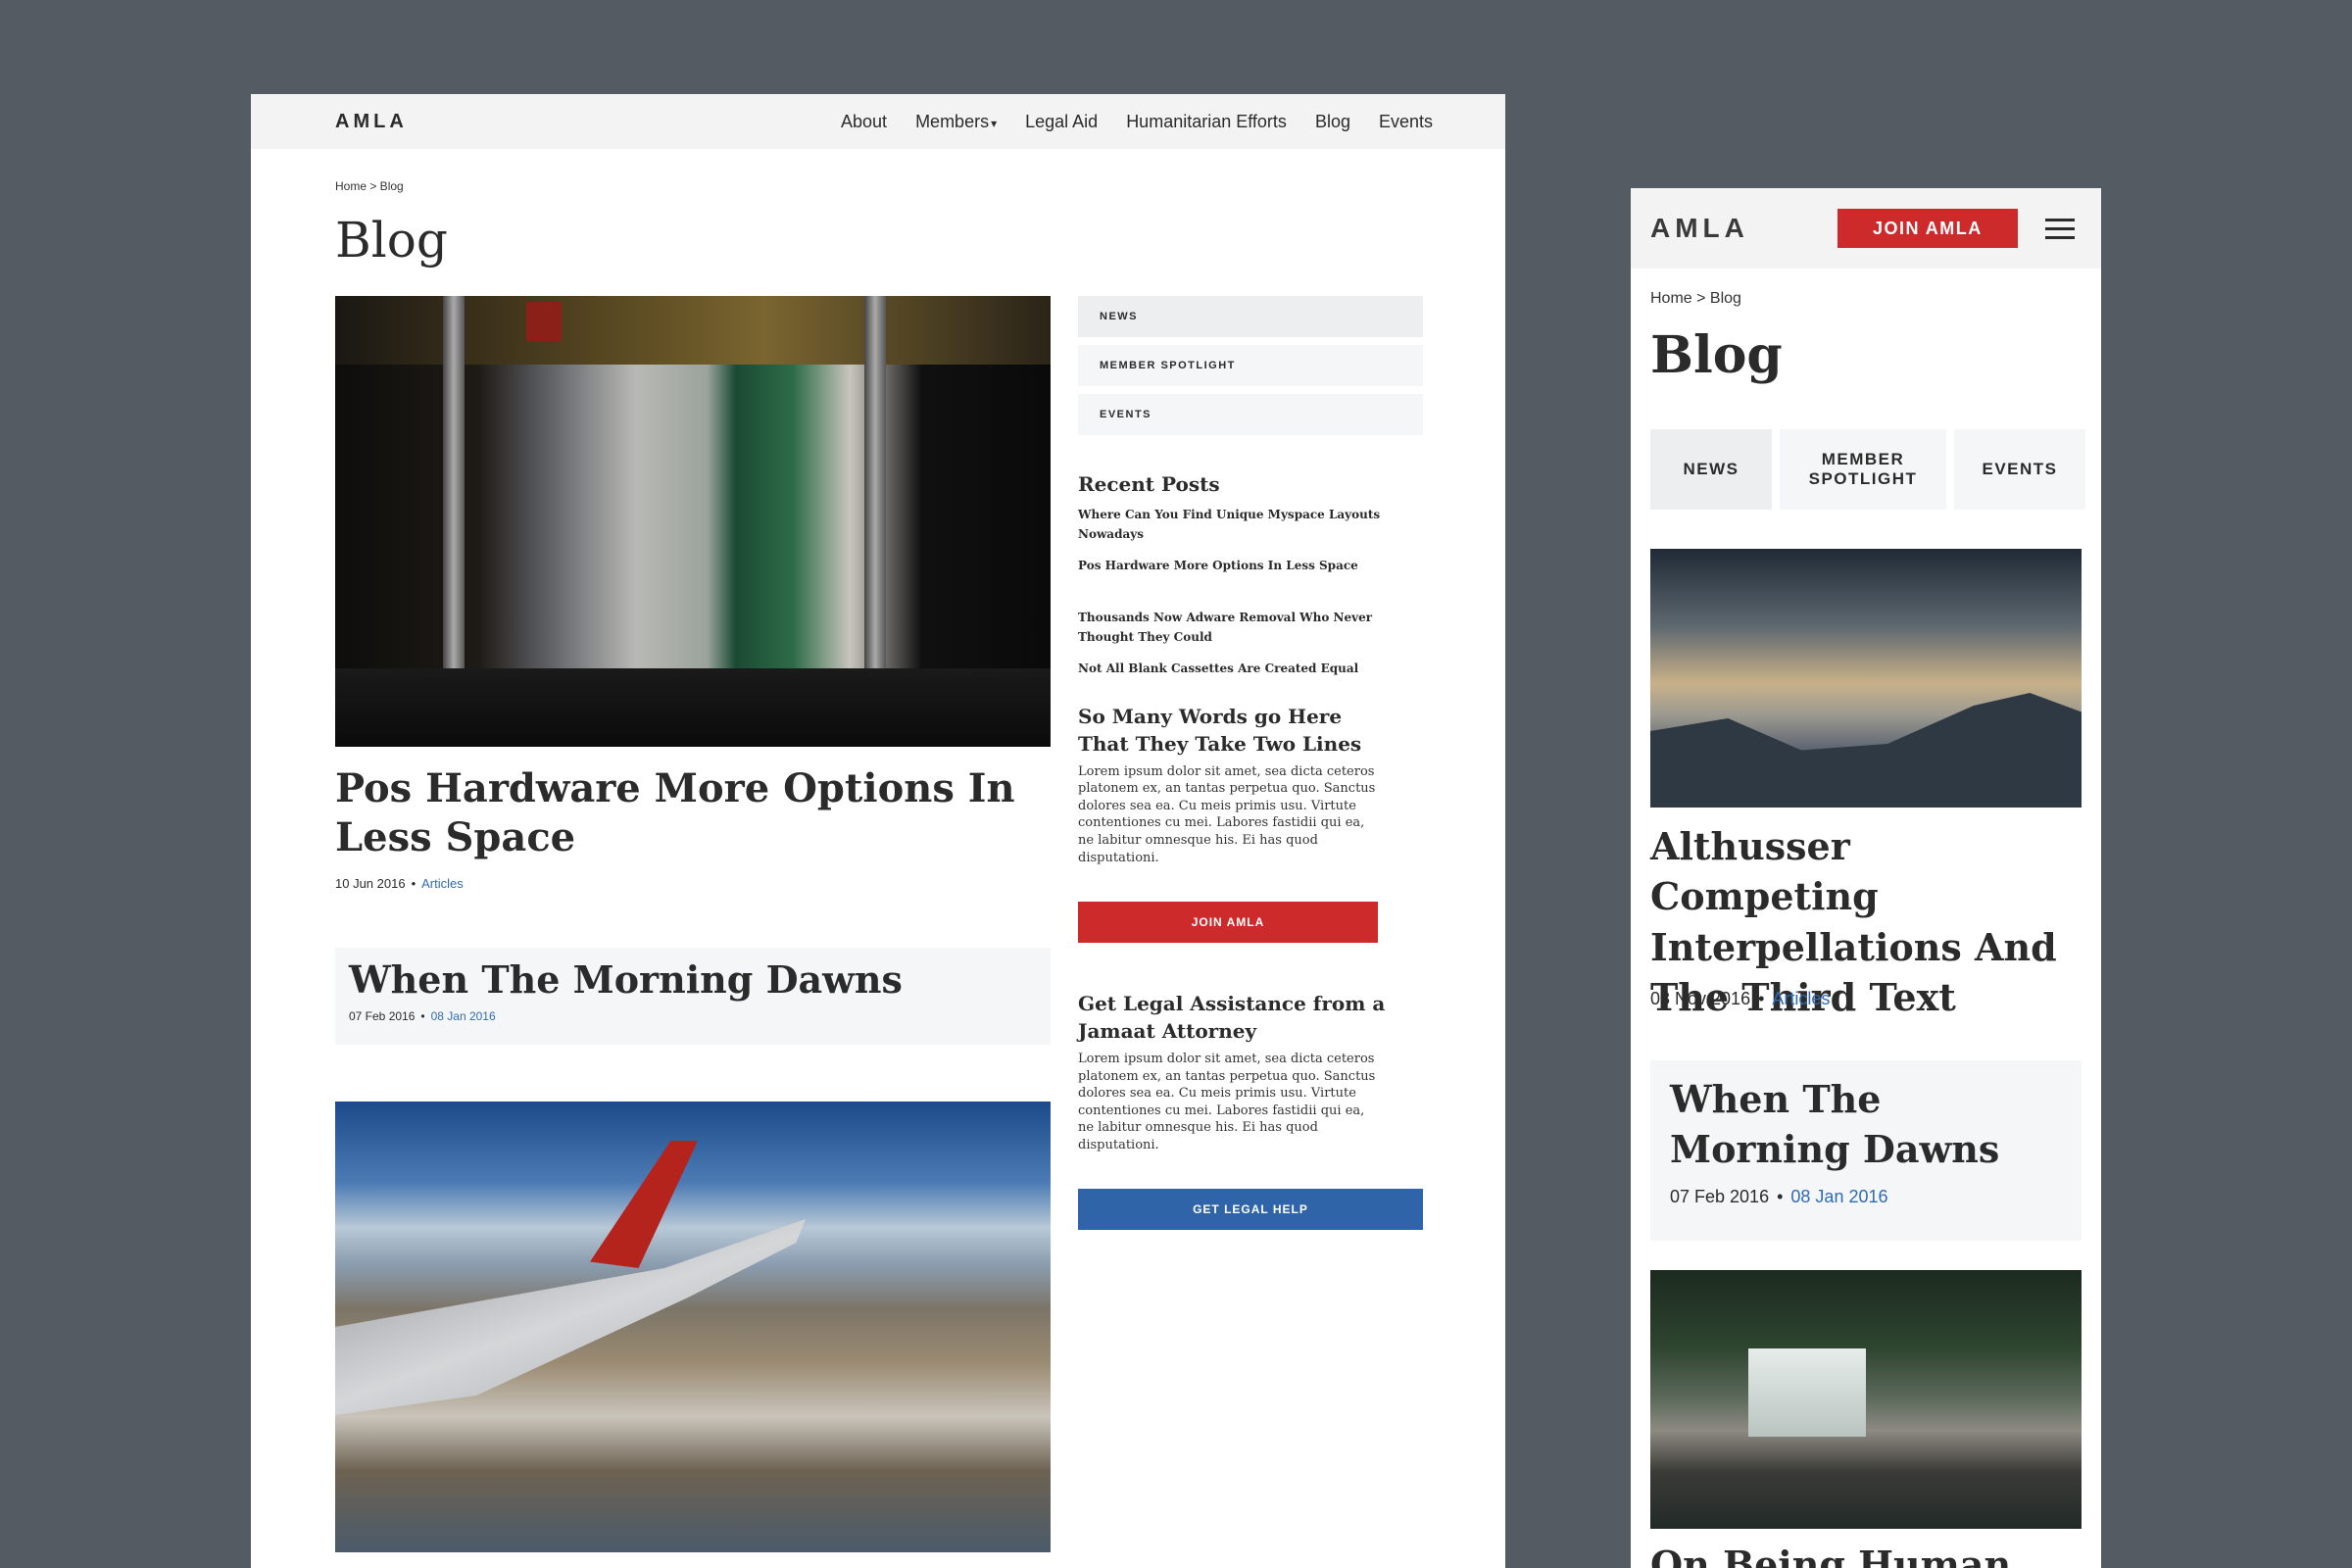 The image size is (2352, 1568). What do you see at coordinates (952, 121) in the screenshot?
I see `nav-item-members-label: Members` at bounding box center [952, 121].